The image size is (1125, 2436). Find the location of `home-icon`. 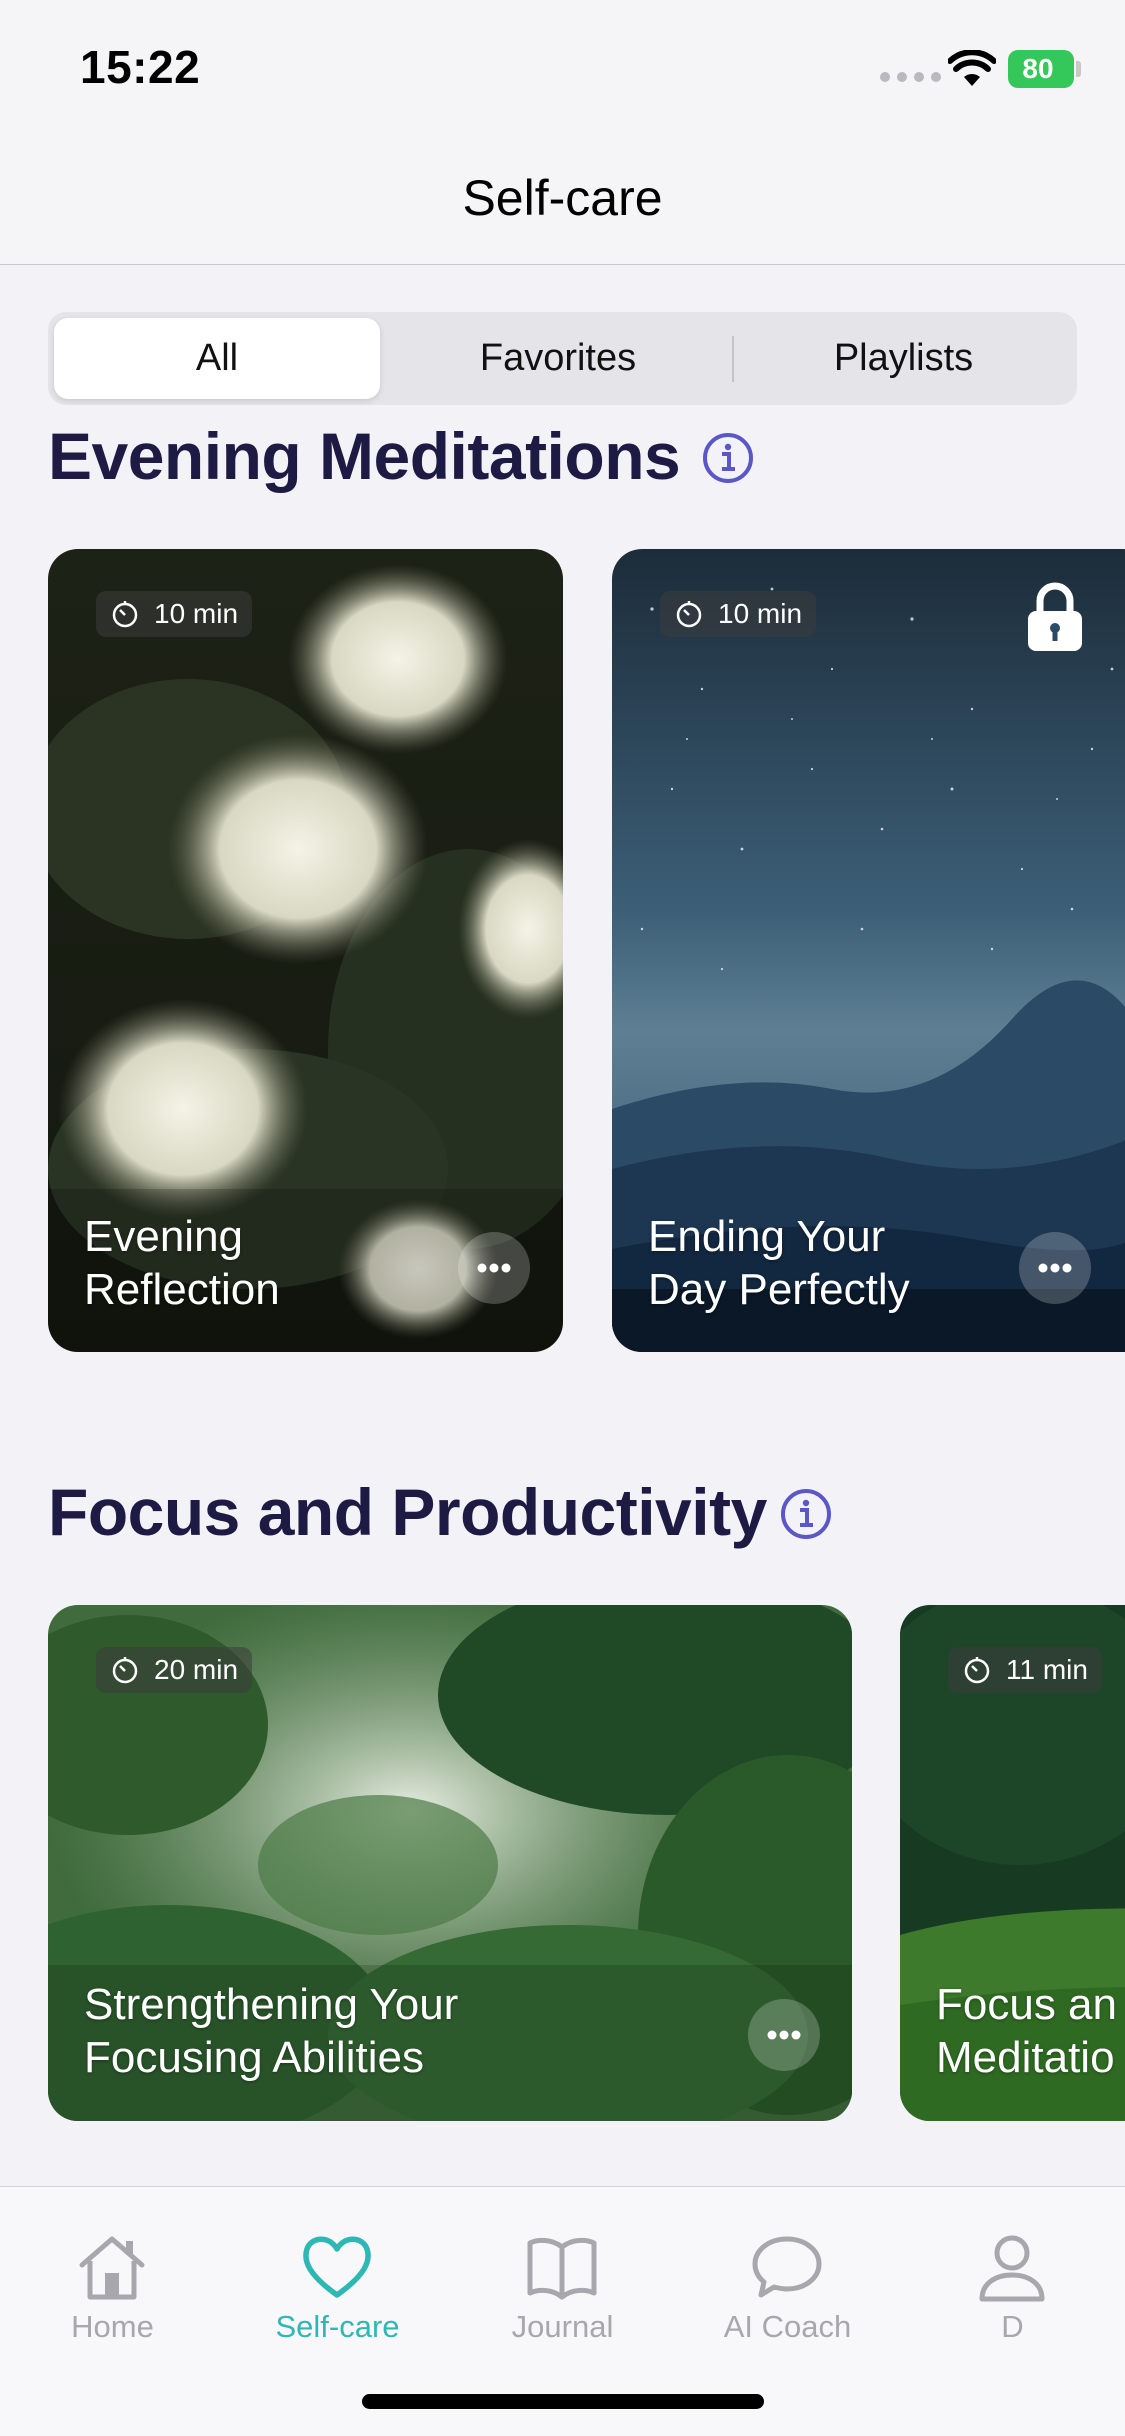

home-icon is located at coordinates (112, 2268).